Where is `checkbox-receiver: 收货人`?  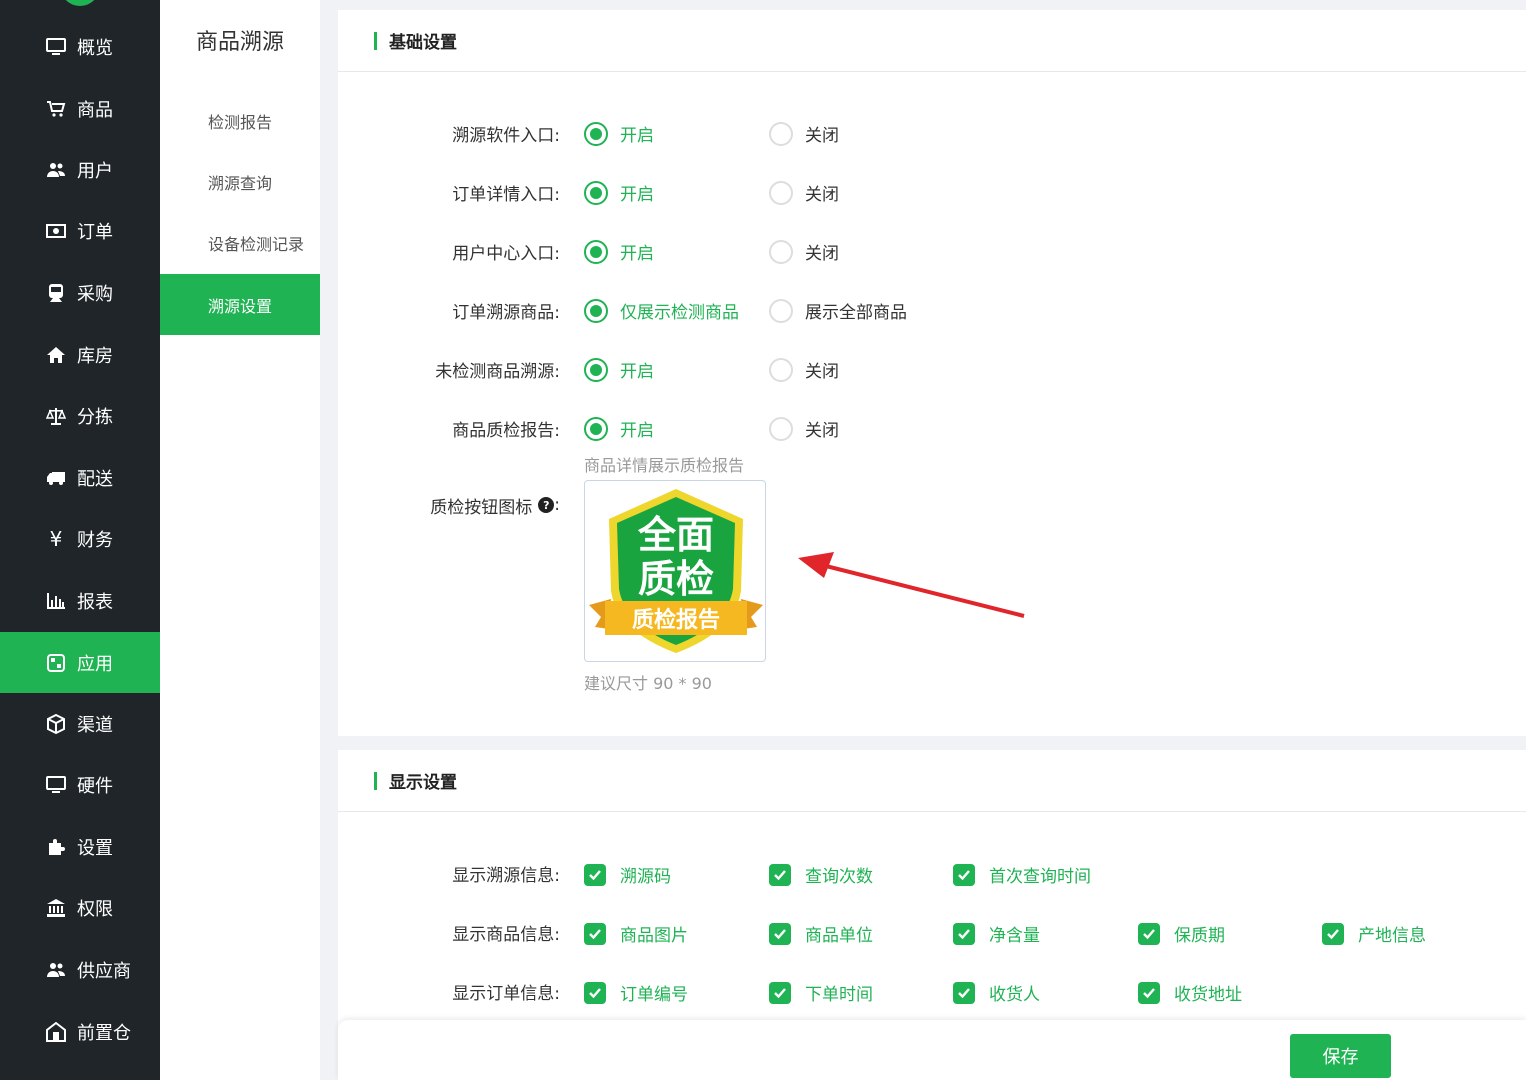 checkbox-receiver: 收货人 is located at coordinates (996, 992).